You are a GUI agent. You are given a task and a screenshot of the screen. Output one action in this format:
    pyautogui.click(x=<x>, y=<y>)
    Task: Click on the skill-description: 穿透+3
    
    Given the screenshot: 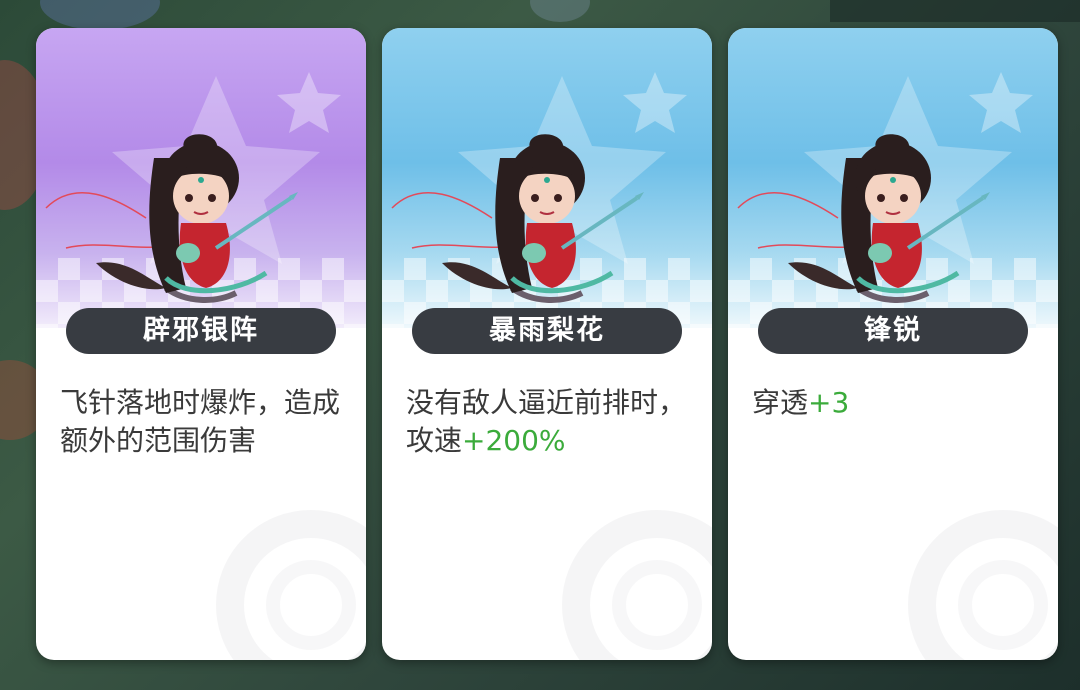 What is the action you would take?
    pyautogui.click(x=897, y=403)
    